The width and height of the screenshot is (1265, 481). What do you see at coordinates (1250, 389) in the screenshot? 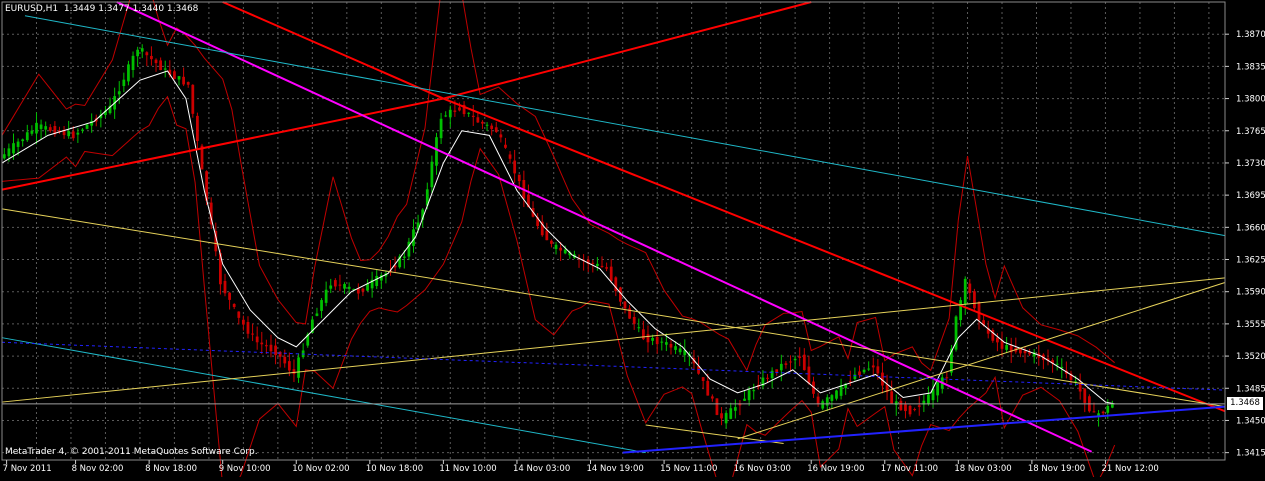
I see `y-tick-label: 1.3485` at bounding box center [1250, 389].